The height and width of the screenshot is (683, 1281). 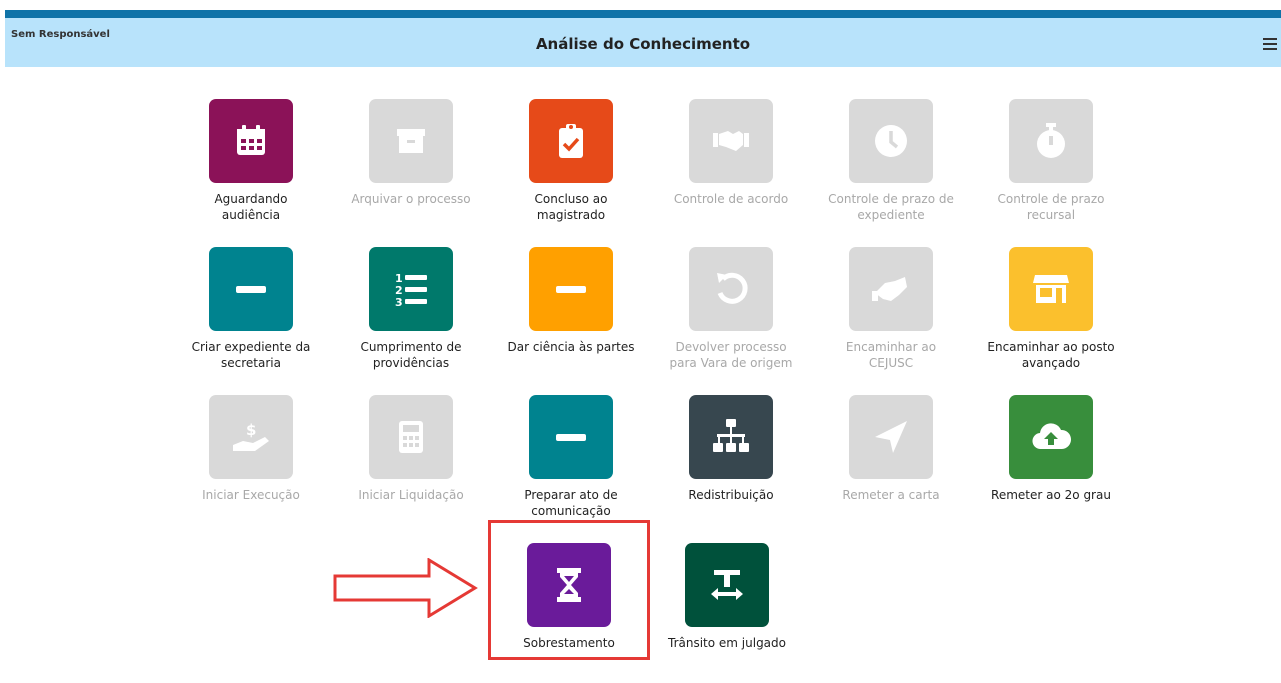 I want to click on red-arrow-annotation, so click(x=405, y=588).